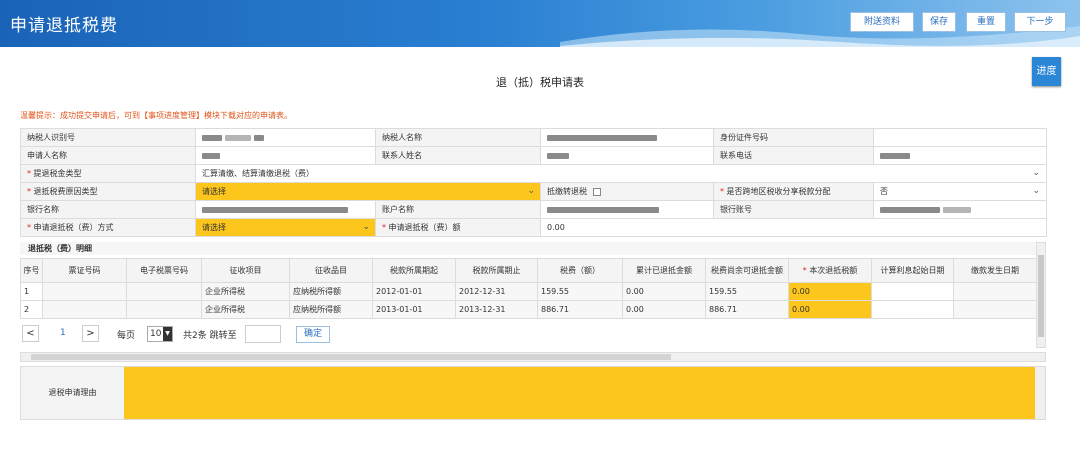  What do you see at coordinates (939, 22) in the screenshot?
I see `save-button: 保存` at bounding box center [939, 22].